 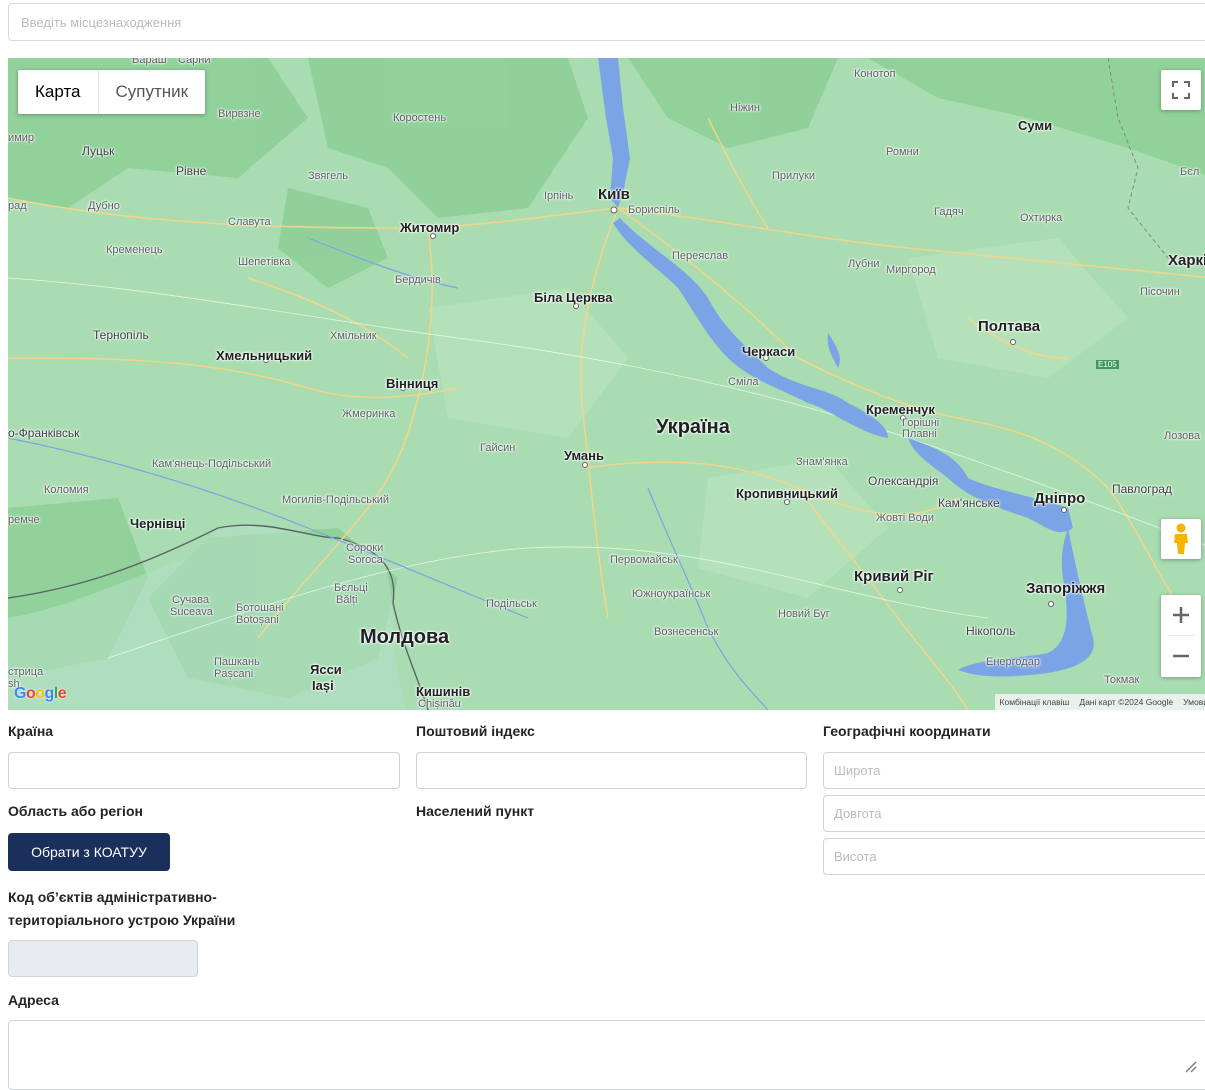 What do you see at coordinates (1160, 292) in the screenshot?
I see `map-label-pisochyn: Пісочин` at bounding box center [1160, 292].